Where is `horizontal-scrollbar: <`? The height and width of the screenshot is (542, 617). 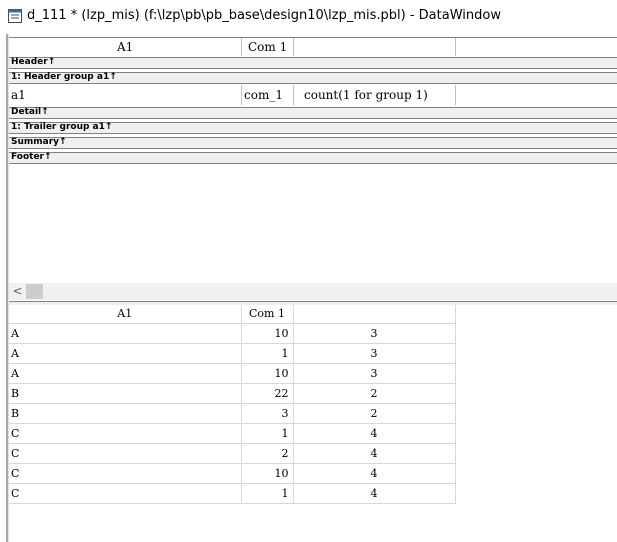 horizontal-scrollbar: < is located at coordinates (313, 291).